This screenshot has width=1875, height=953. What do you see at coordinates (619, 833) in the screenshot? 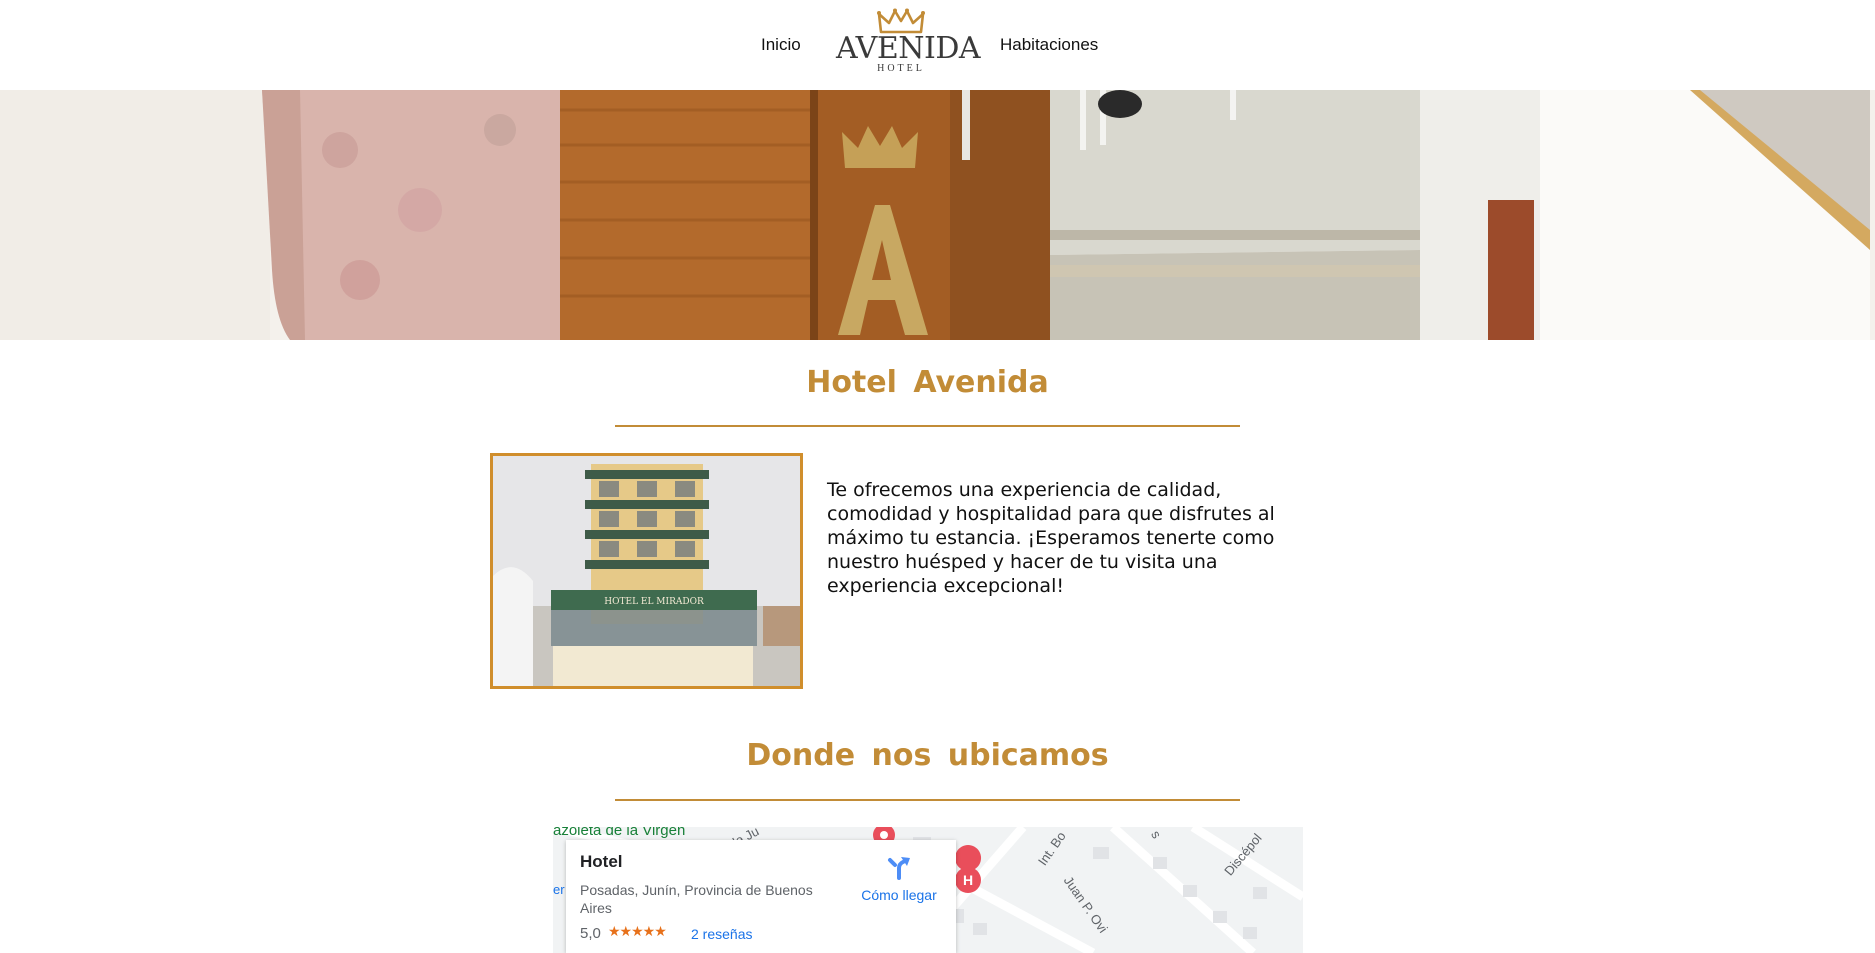
I see `map-poi-label: azoleta de la Virgen` at bounding box center [619, 833].